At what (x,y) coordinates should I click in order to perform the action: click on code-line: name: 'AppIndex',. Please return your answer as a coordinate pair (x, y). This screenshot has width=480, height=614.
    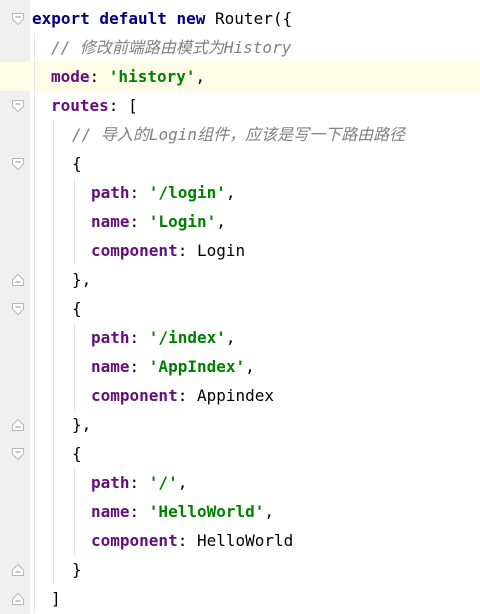
    Looking at the image, I should click on (240, 366).